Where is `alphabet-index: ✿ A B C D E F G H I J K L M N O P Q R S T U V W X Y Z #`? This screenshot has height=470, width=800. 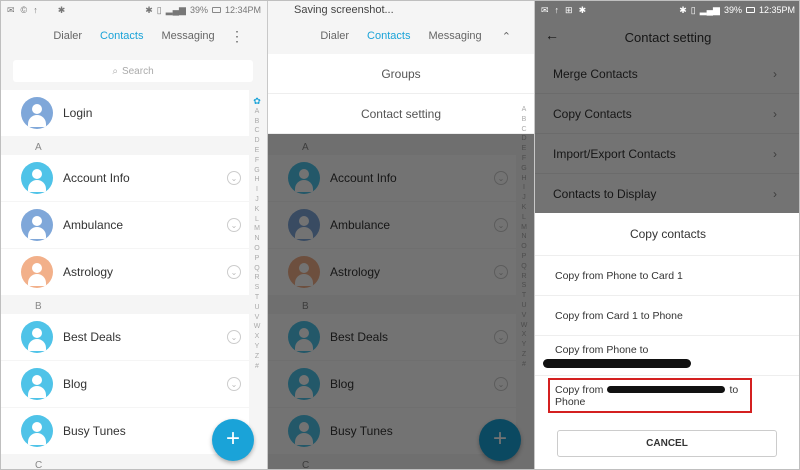 alphabet-index: ✿ A B C D E F G H I J K L M N O P Q R S T U V W X Y Z # is located at coordinates (257, 234).